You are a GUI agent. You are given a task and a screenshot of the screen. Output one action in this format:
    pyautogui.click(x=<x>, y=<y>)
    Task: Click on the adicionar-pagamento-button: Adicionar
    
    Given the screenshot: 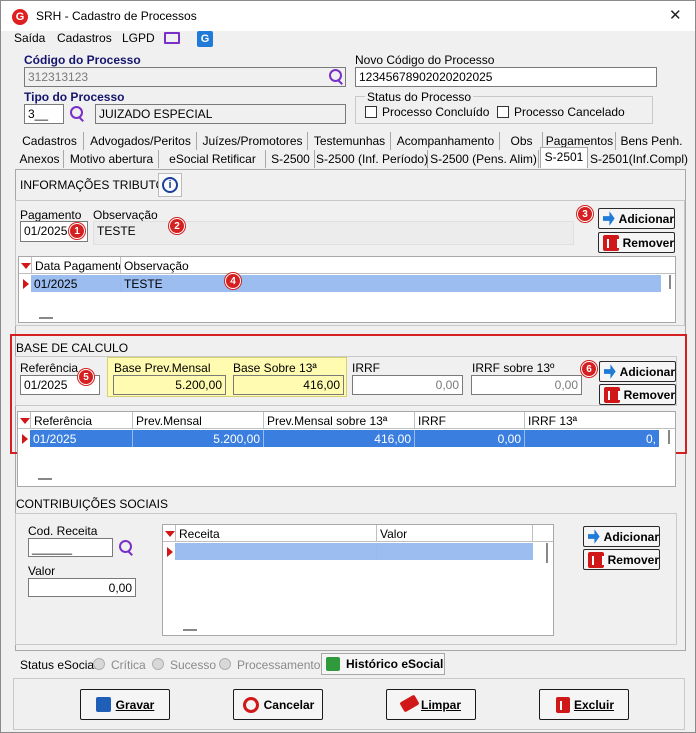 What is the action you would take?
    pyautogui.click(x=636, y=218)
    